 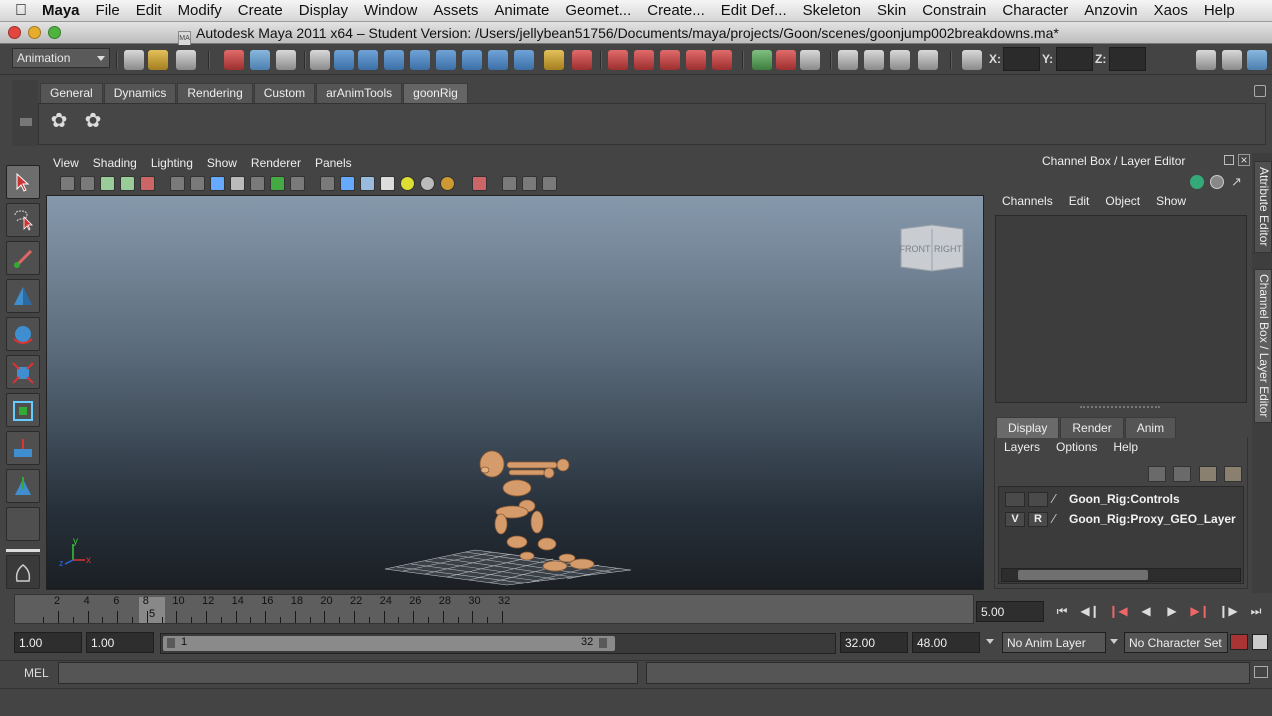 What do you see at coordinates (23, 448) in the screenshot?
I see `soft-modification-tool-icon` at bounding box center [23, 448].